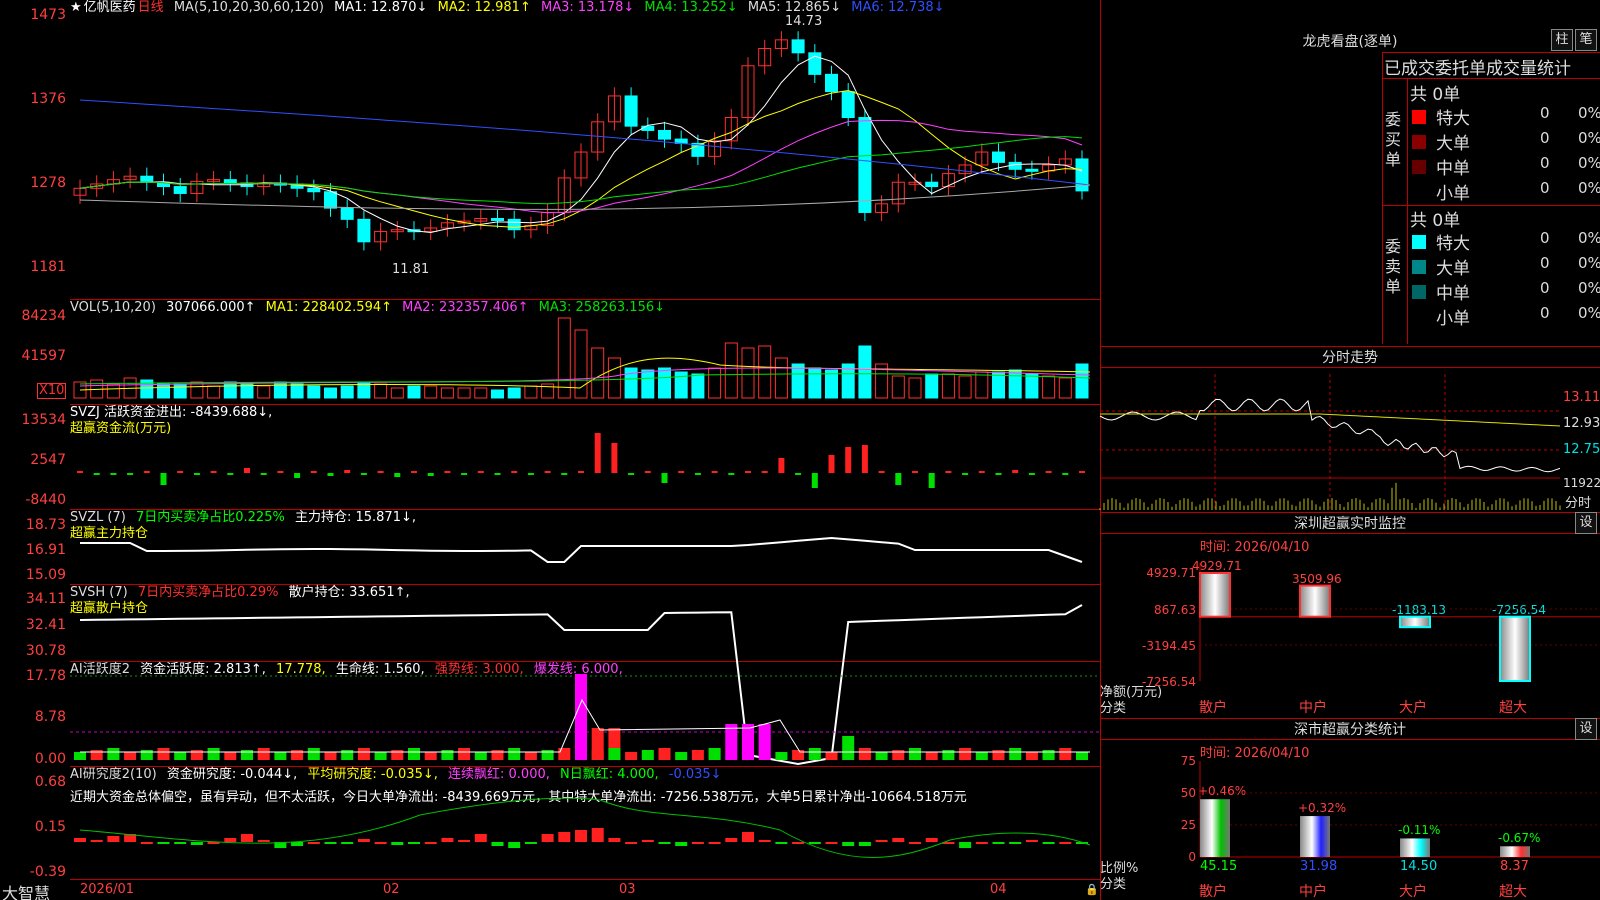  What do you see at coordinates (45, 500) in the screenshot?
I see `svzj-axis-3: -8440` at bounding box center [45, 500].